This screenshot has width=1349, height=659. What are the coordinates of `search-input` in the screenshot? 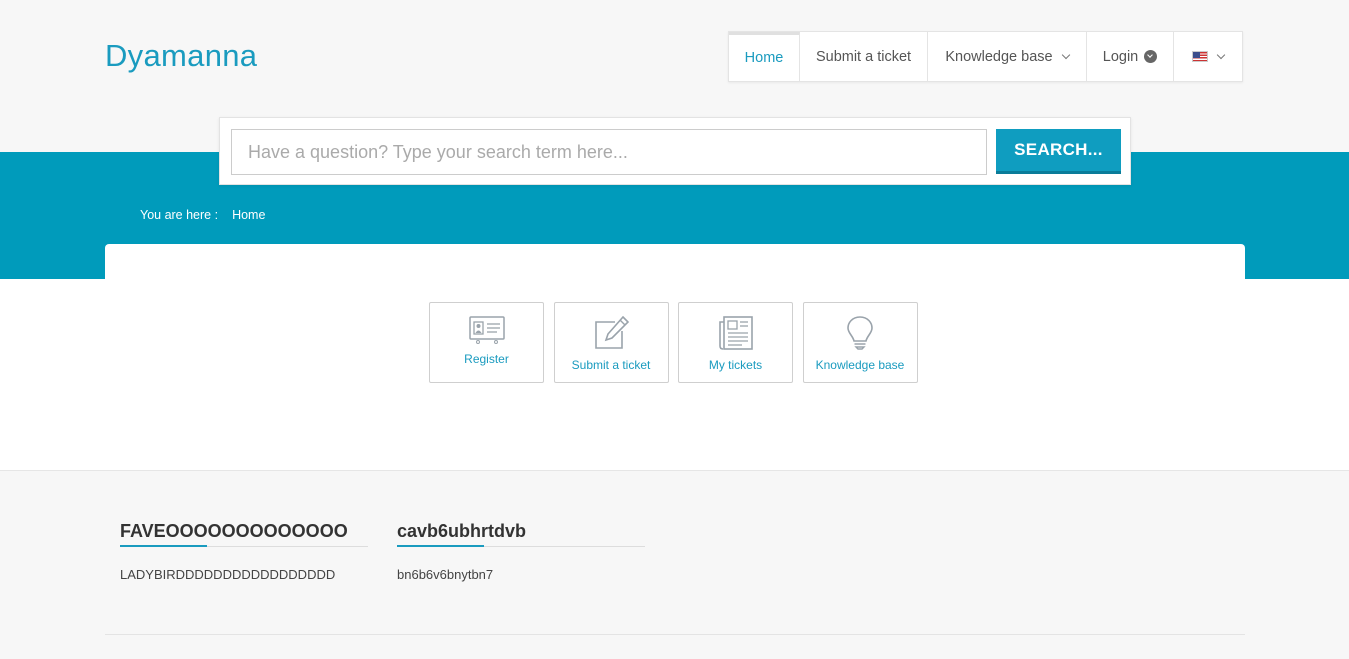 It's located at (609, 152).